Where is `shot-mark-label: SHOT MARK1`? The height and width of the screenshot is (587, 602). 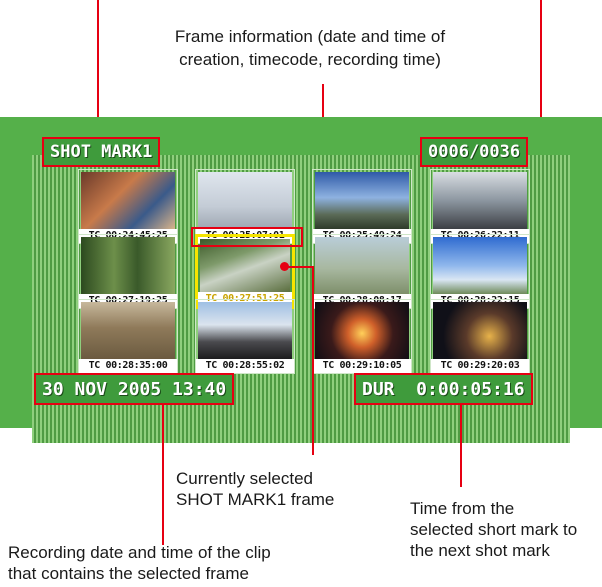 shot-mark-label: SHOT MARK1 is located at coordinates (101, 152).